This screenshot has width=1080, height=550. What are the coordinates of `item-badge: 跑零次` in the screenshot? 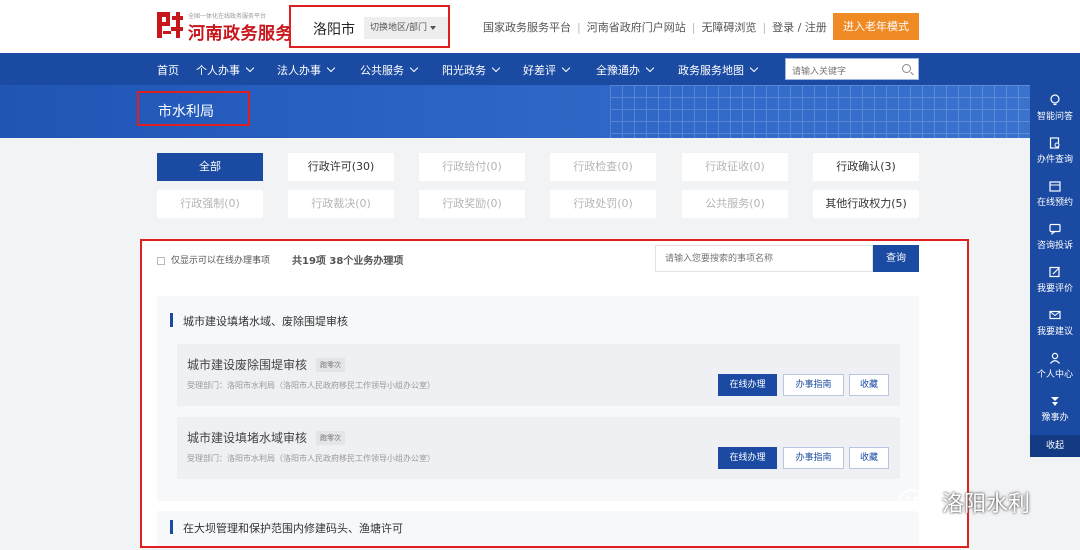 It's located at (330, 365).